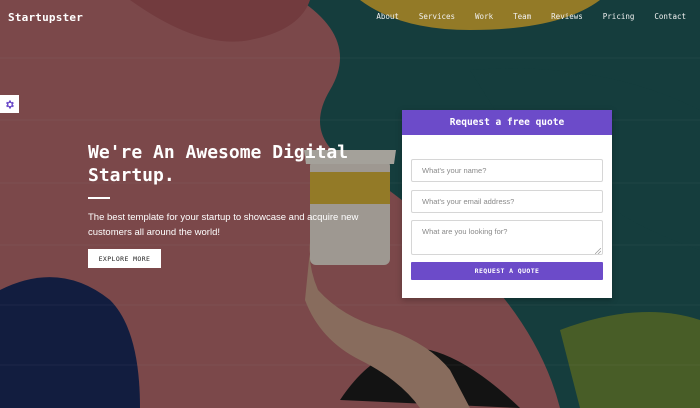  Describe the element at coordinates (670, 16) in the screenshot. I see `nav-link-contact: Contact` at that location.